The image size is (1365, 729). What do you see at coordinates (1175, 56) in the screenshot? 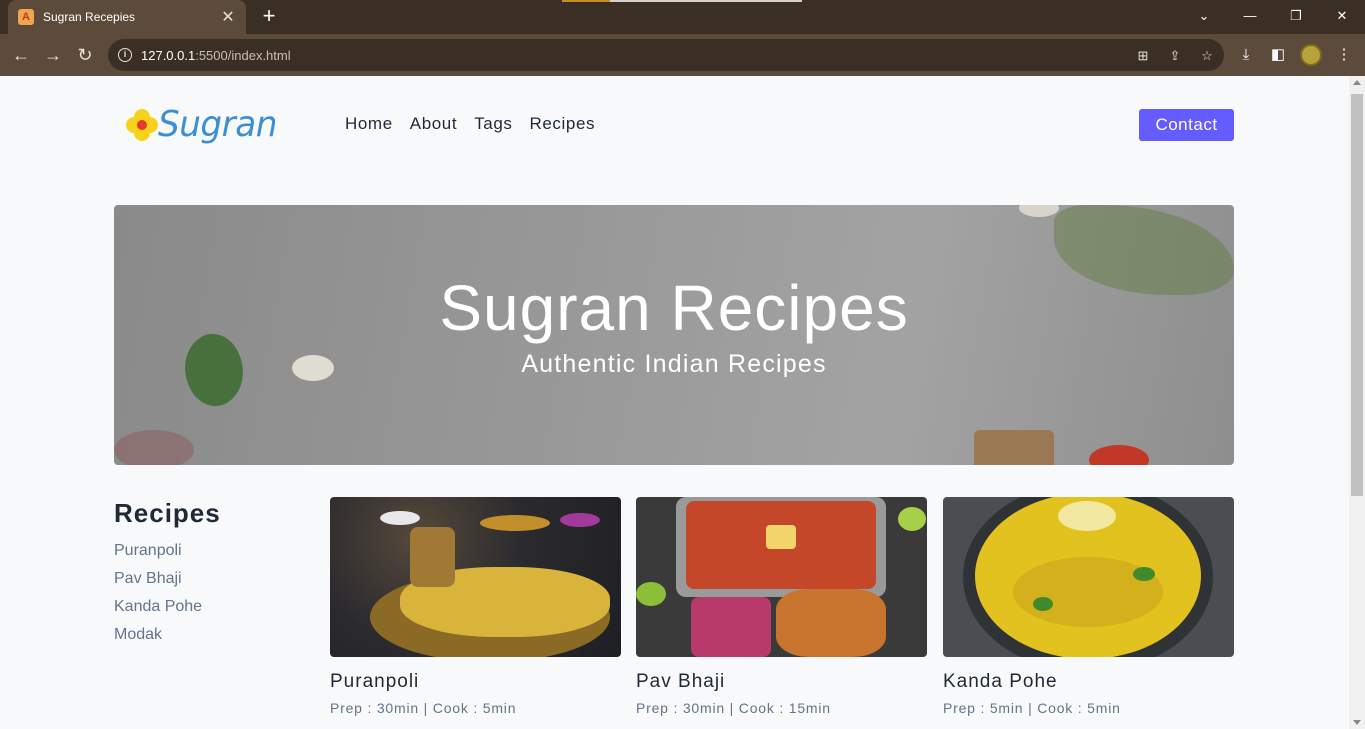
I see `share-icon: ⇪` at bounding box center [1175, 56].